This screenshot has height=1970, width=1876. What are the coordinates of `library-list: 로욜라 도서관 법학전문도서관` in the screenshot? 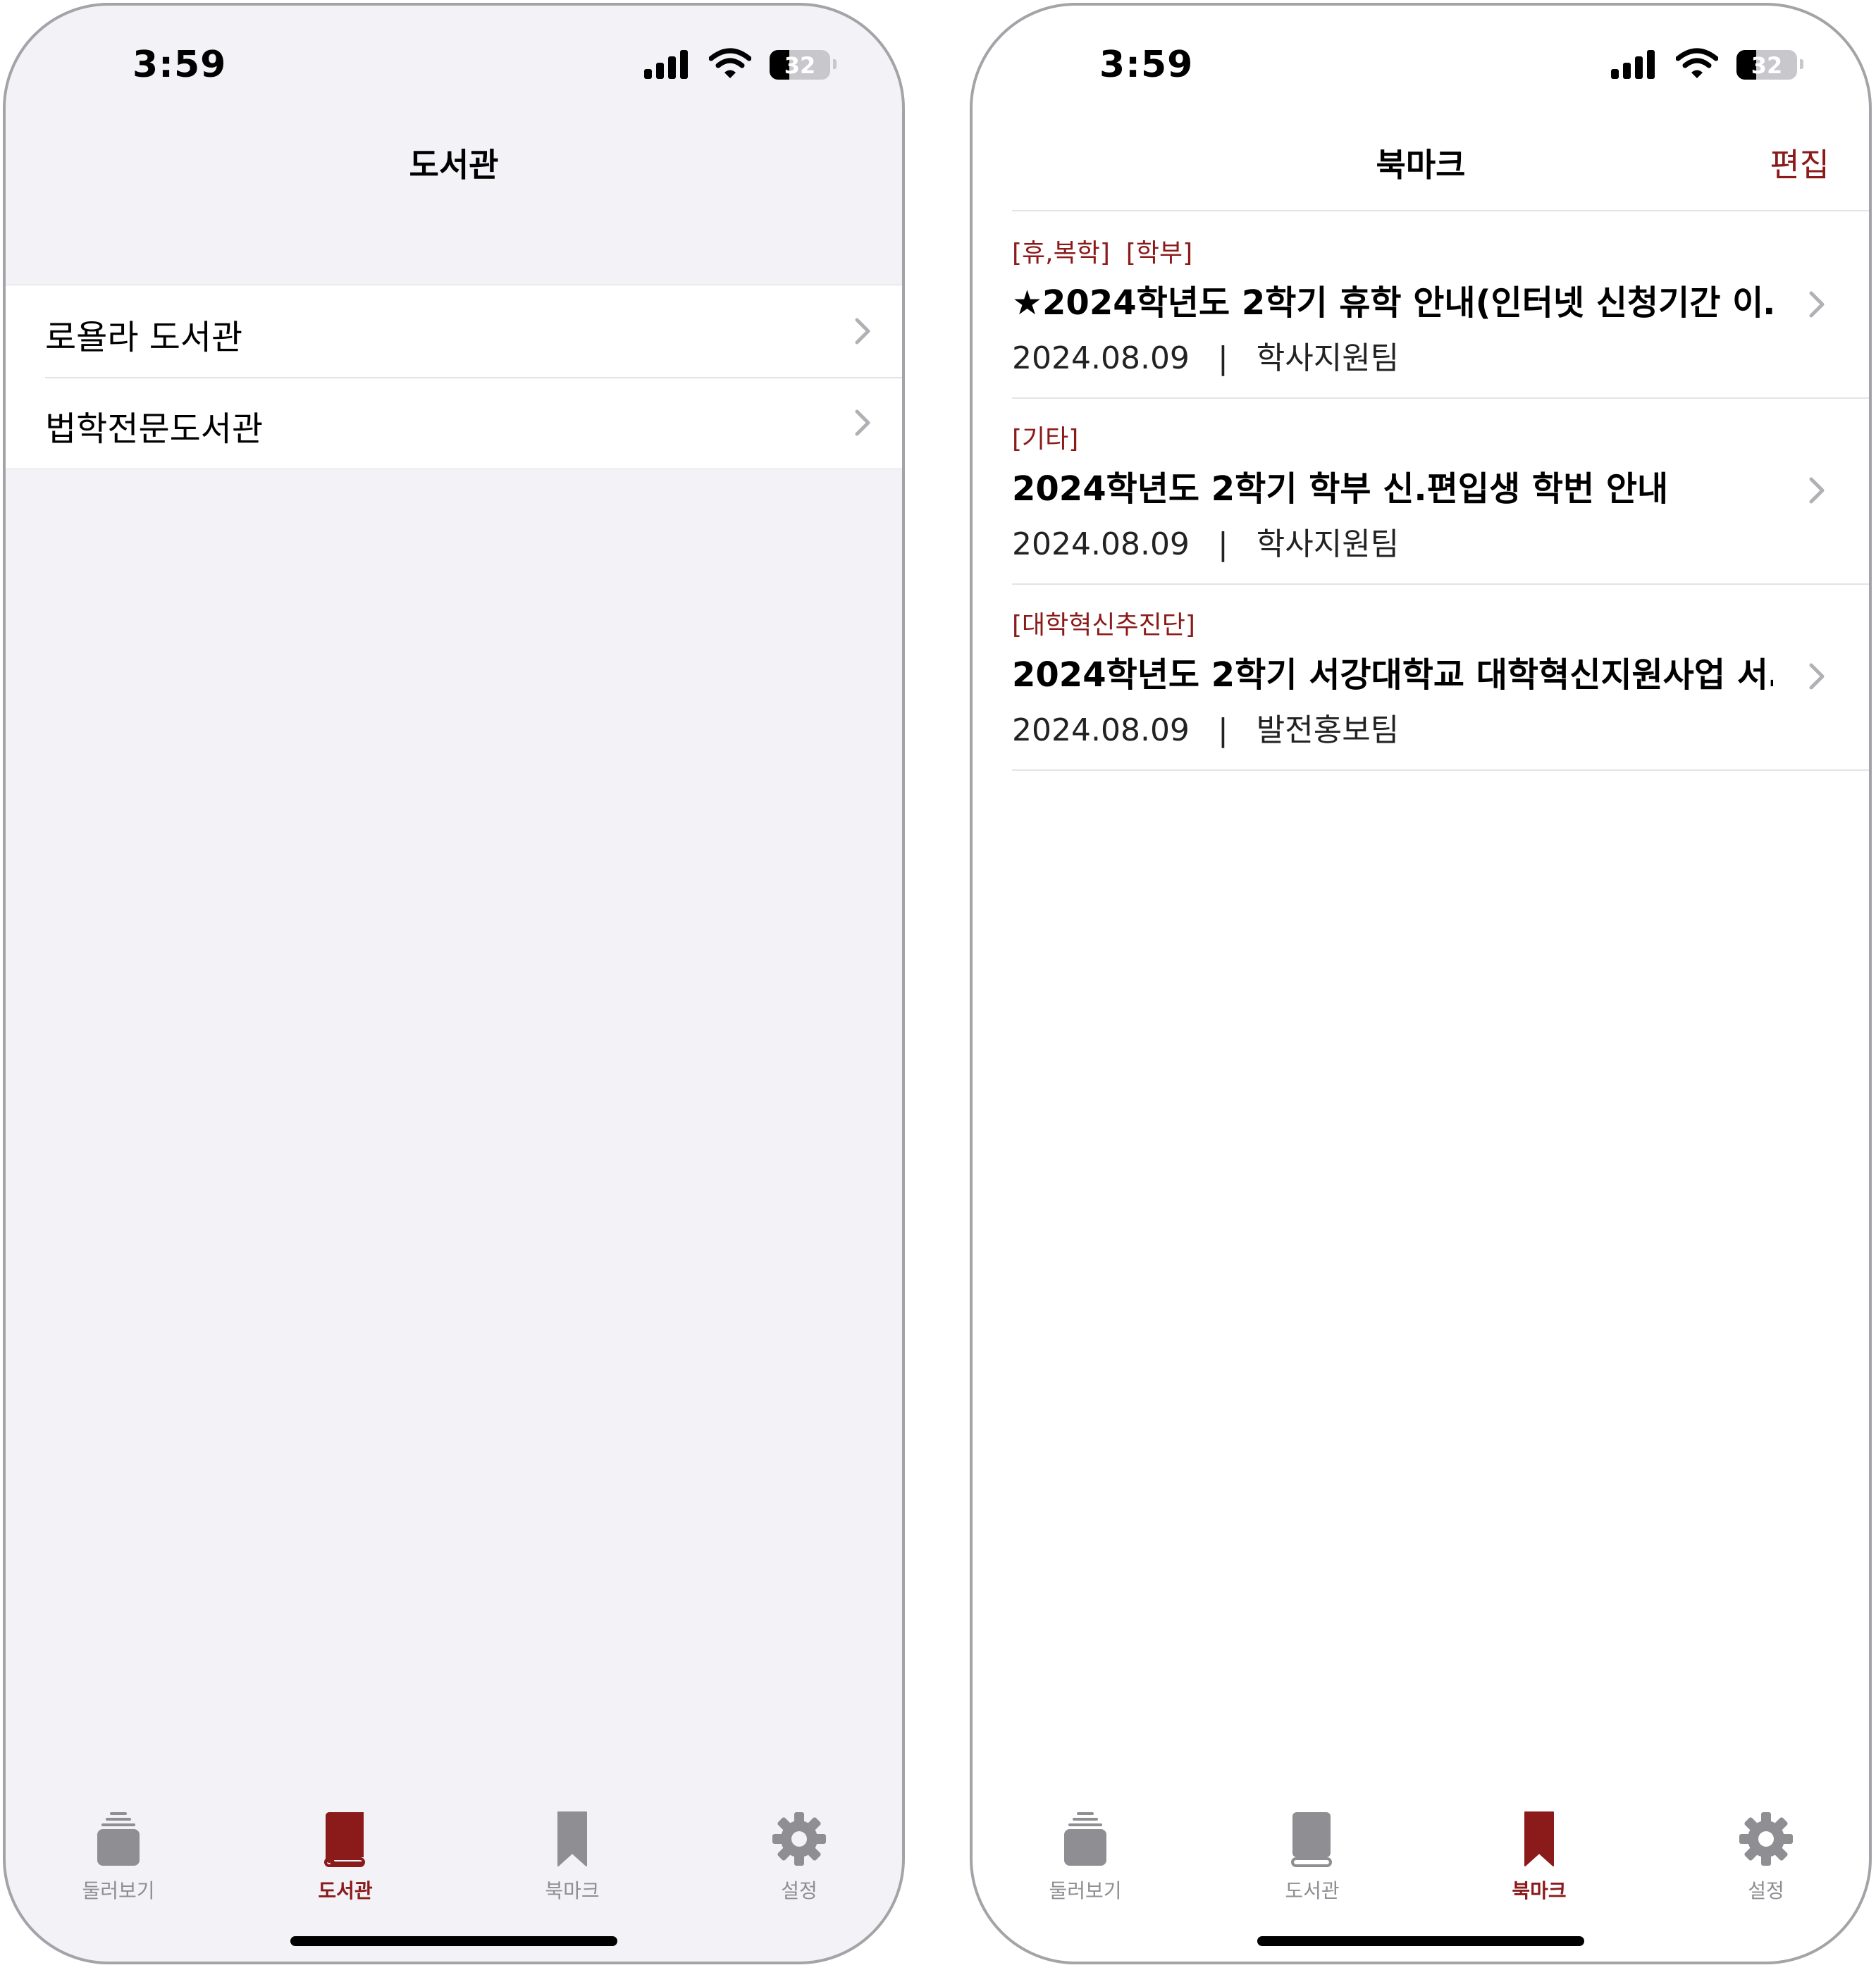 It's located at (454, 377).